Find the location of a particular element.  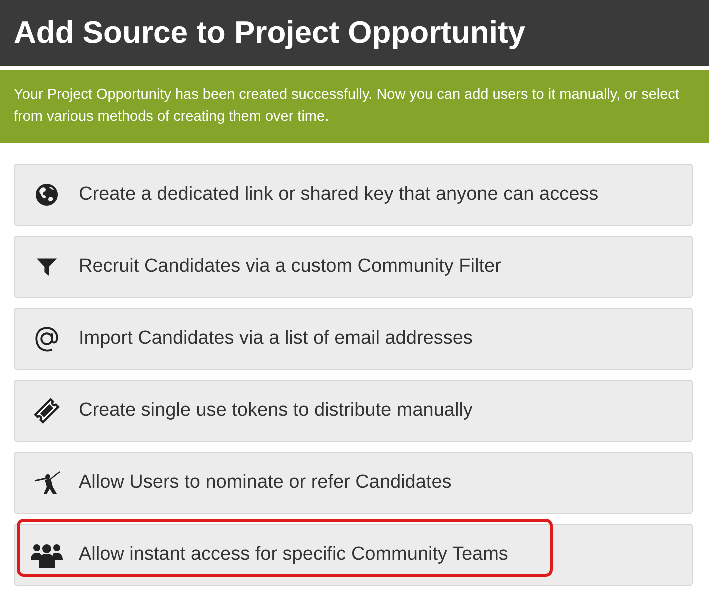

option-label: Allow instant access for specific Community Teams is located at coordinates (293, 555).